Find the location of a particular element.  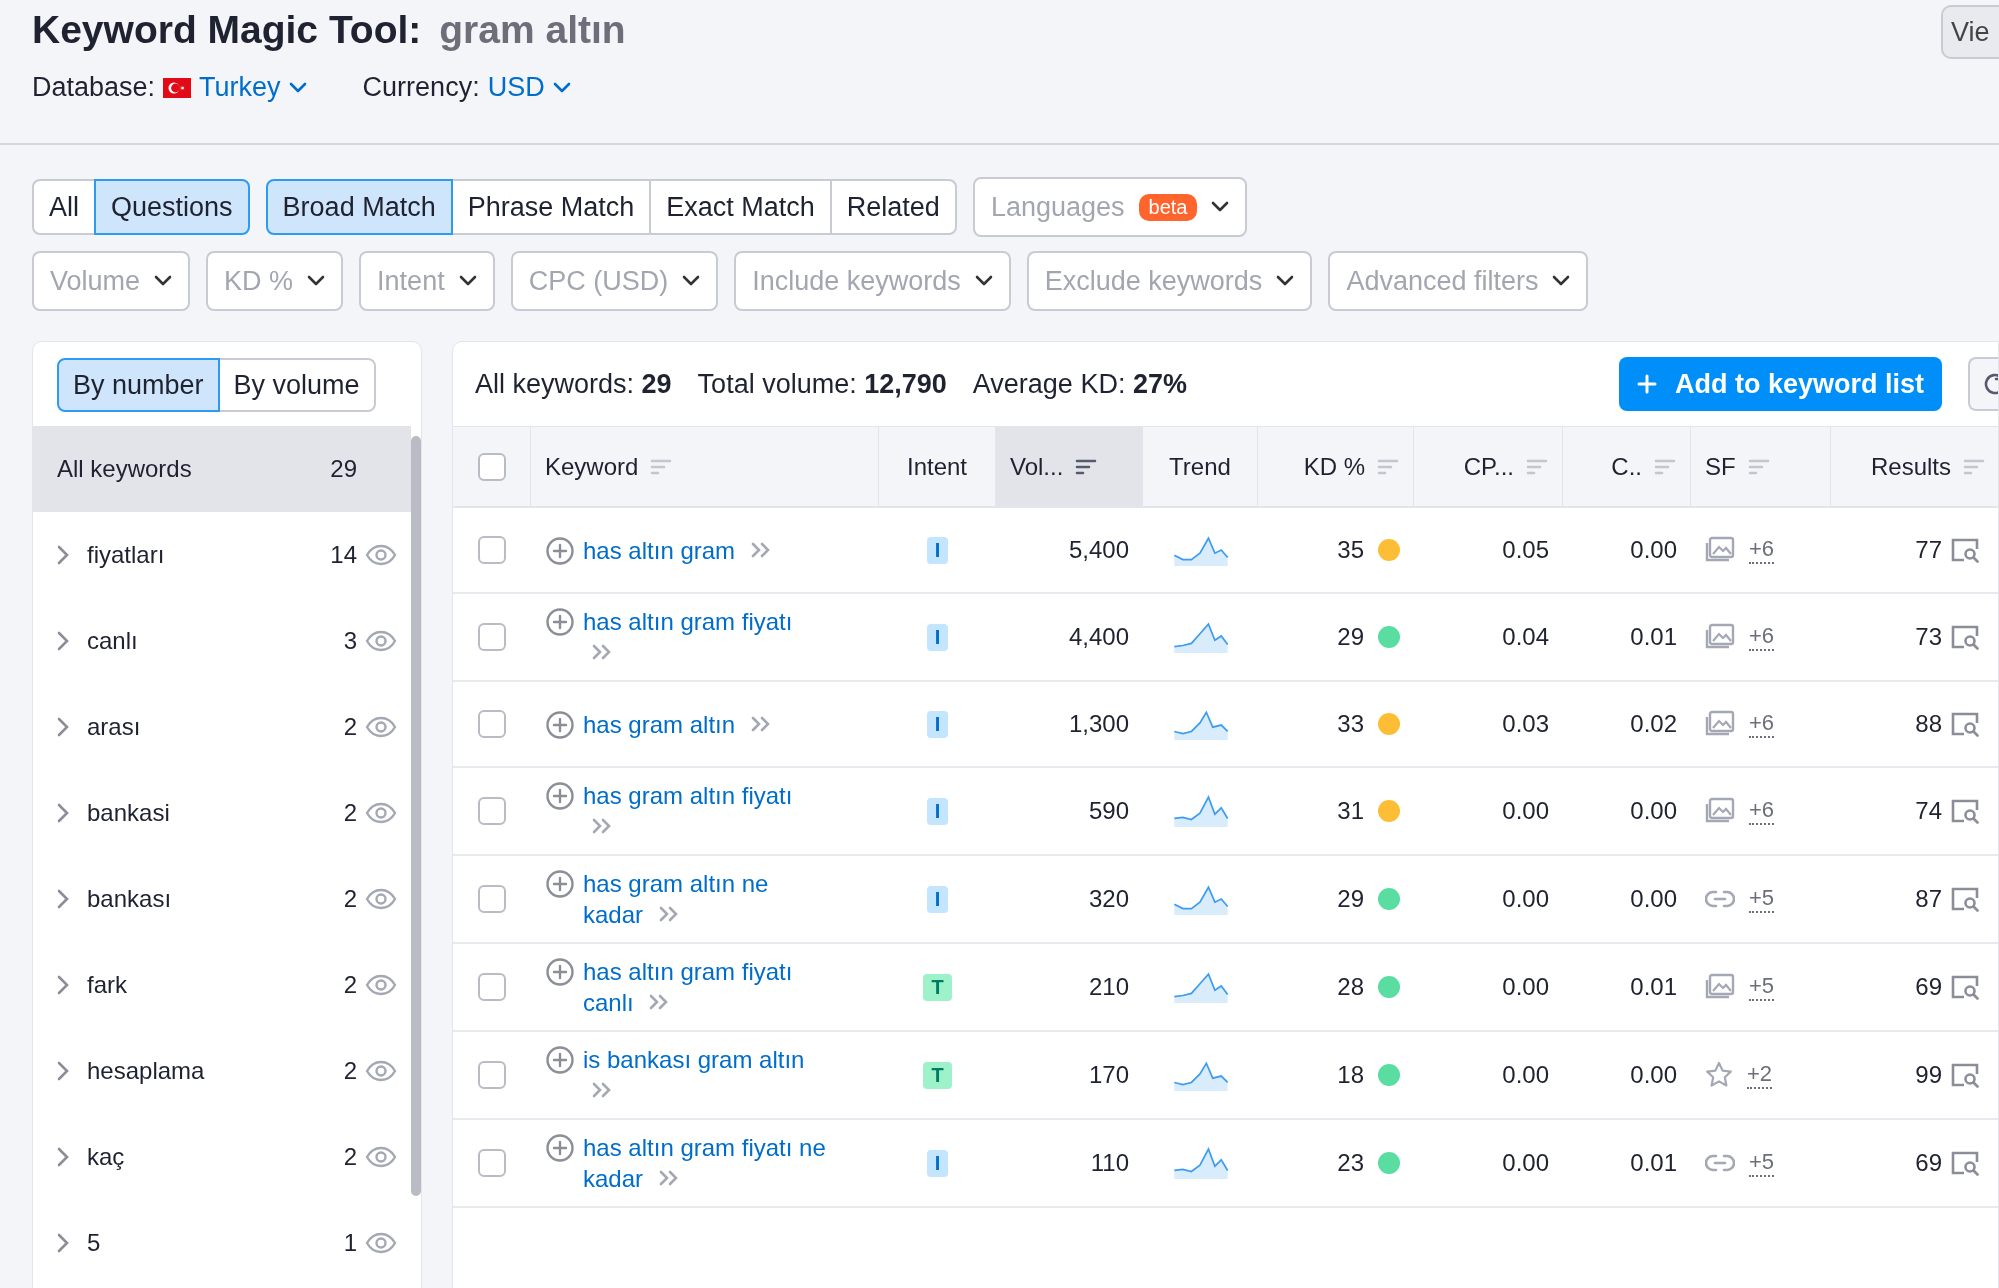

group-item: fiyatları 14 is located at coordinates (222, 555).